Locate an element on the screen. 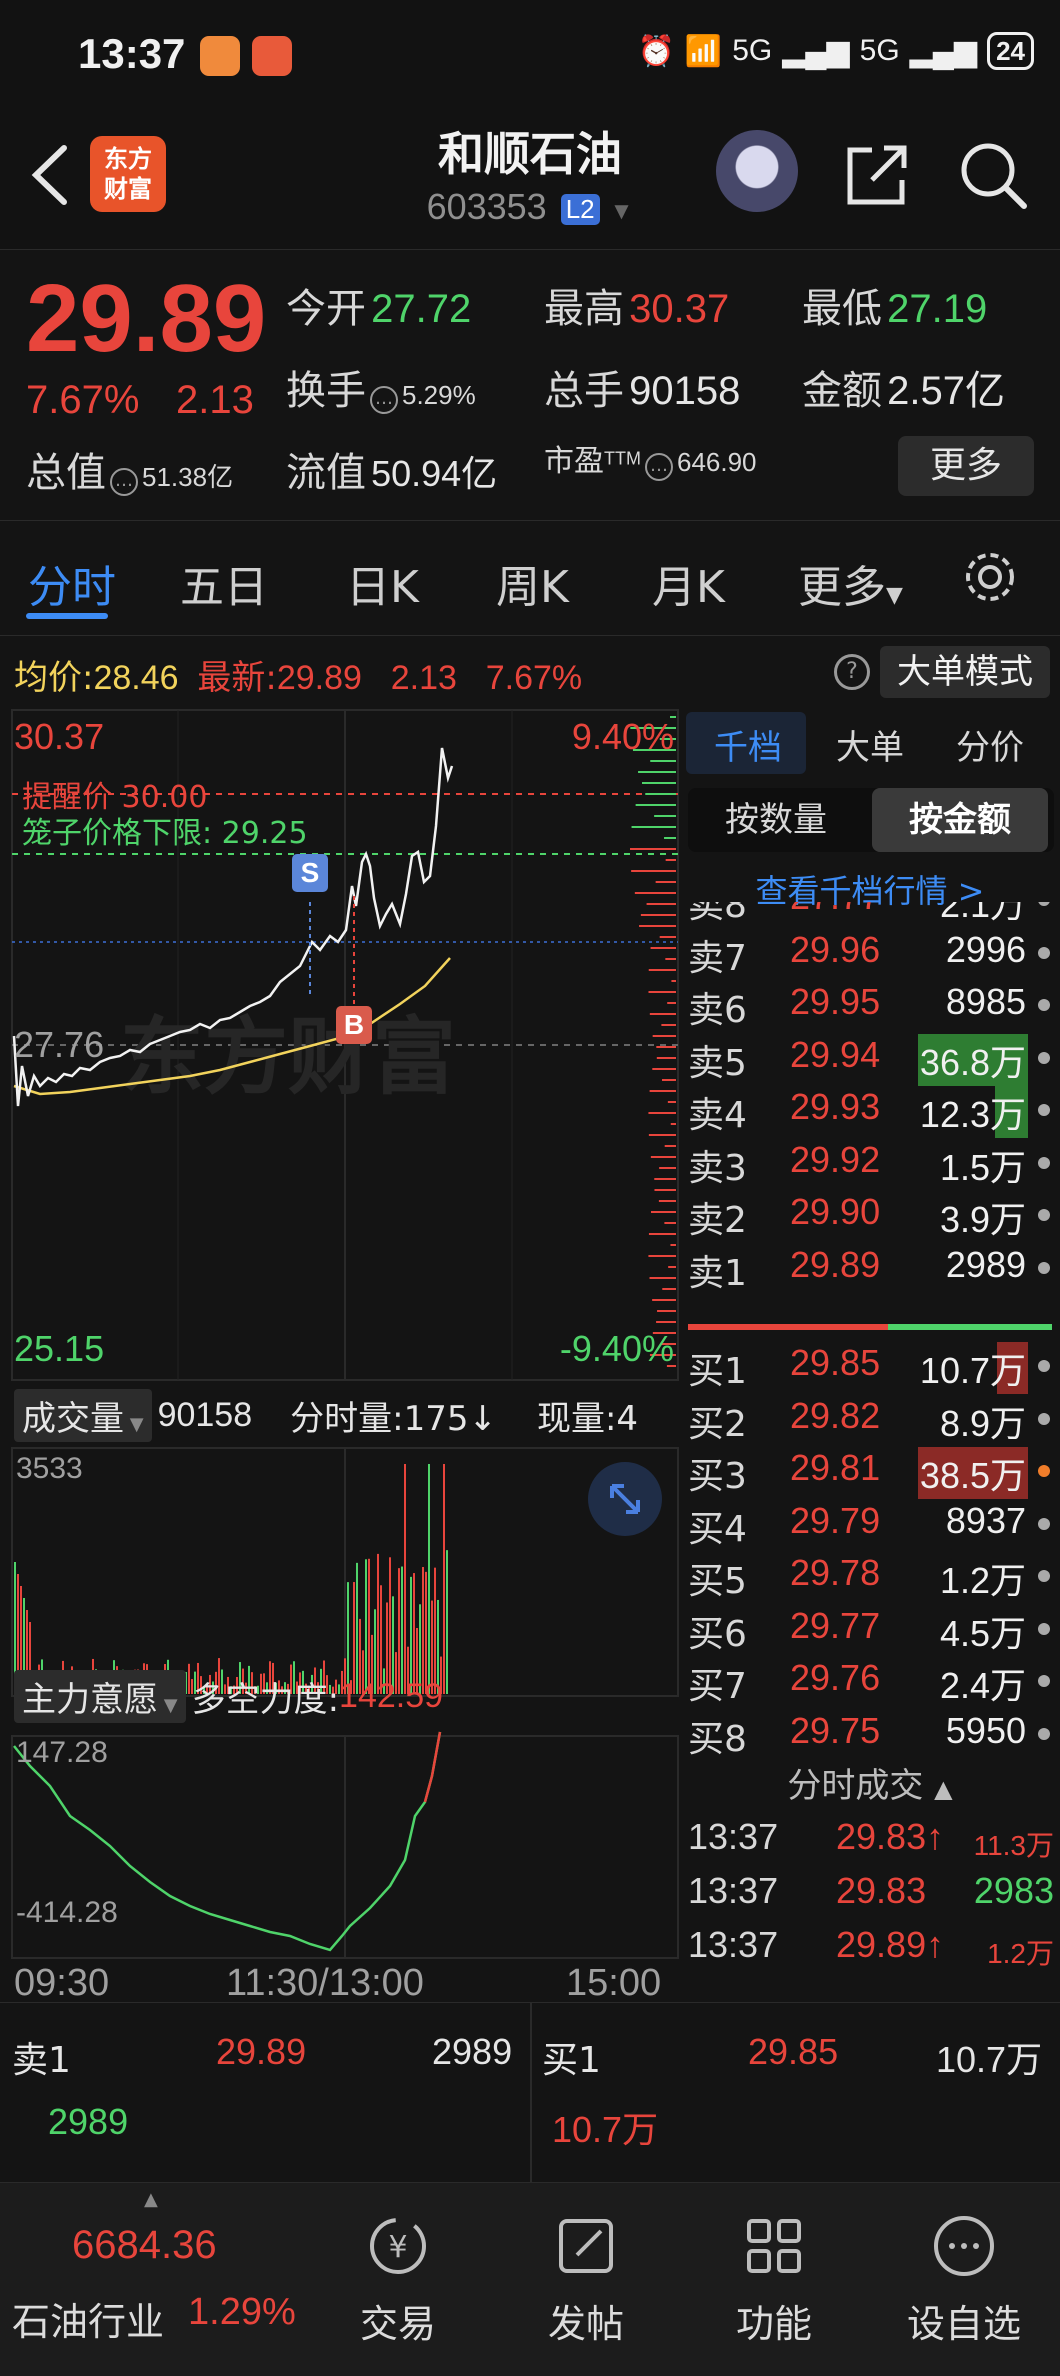 This screenshot has height=2376, width=1060. avg-price-info: 均价:28.46 最新:29.89 2.13 7.67% is located at coordinates (298, 674).